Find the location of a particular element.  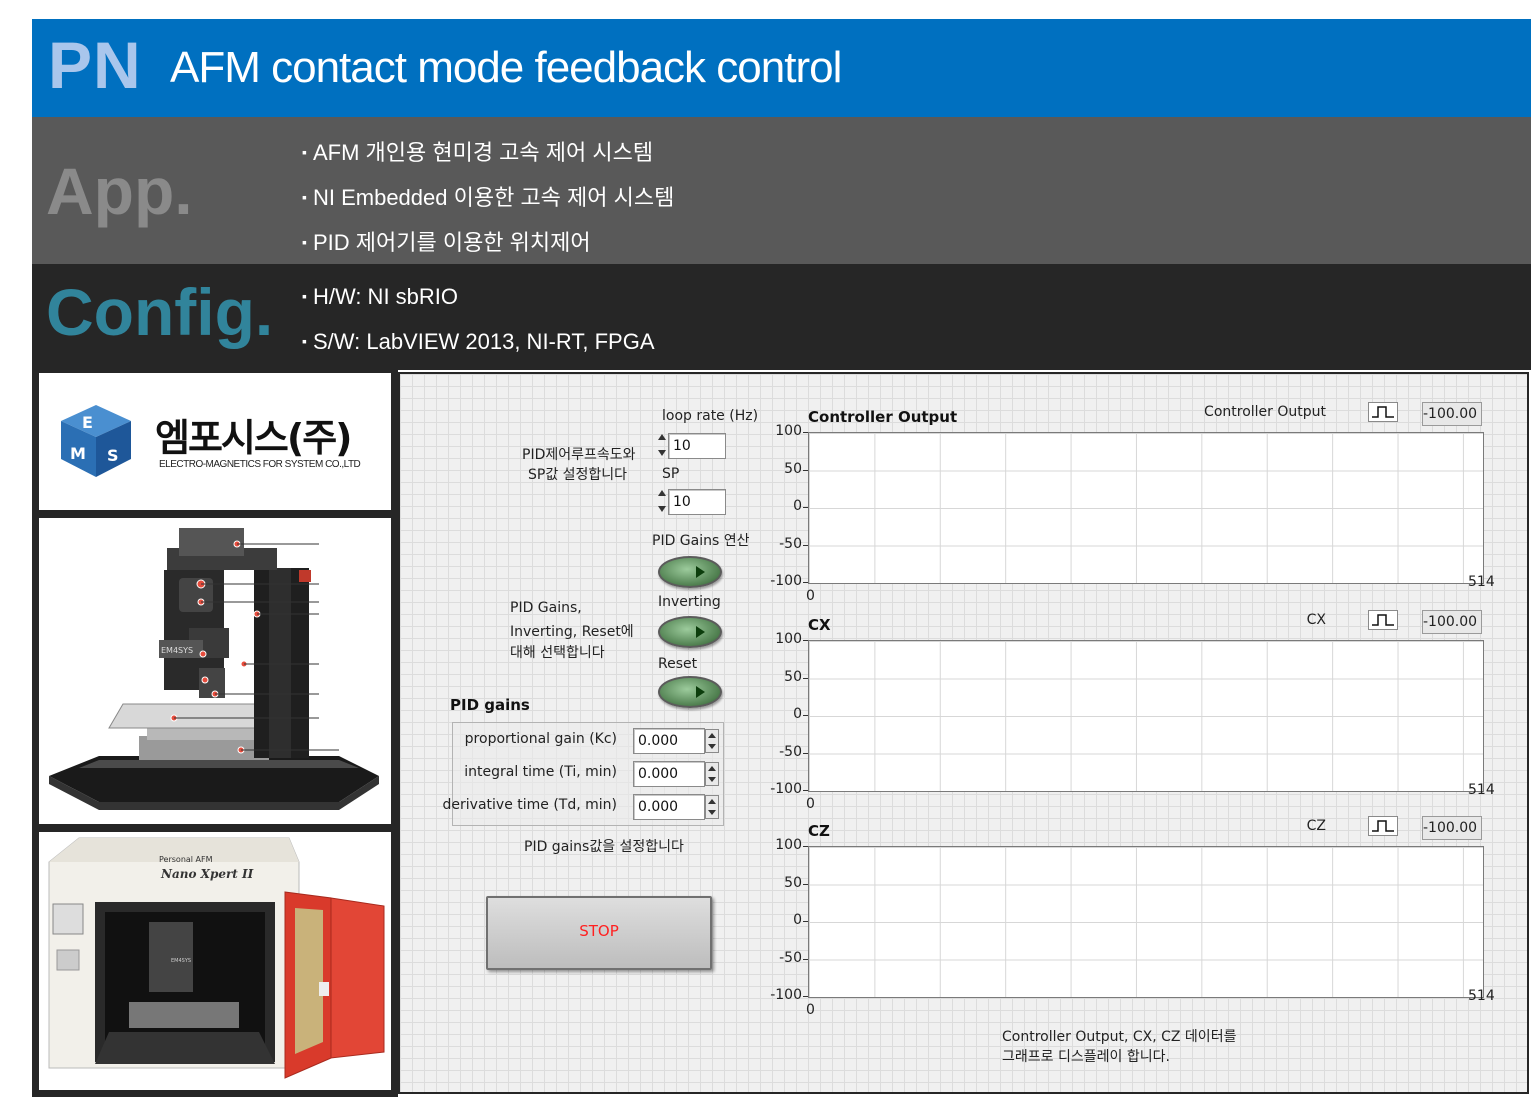

header-bar: PN AFM contact mode feedback control is located at coordinates (781, 68).